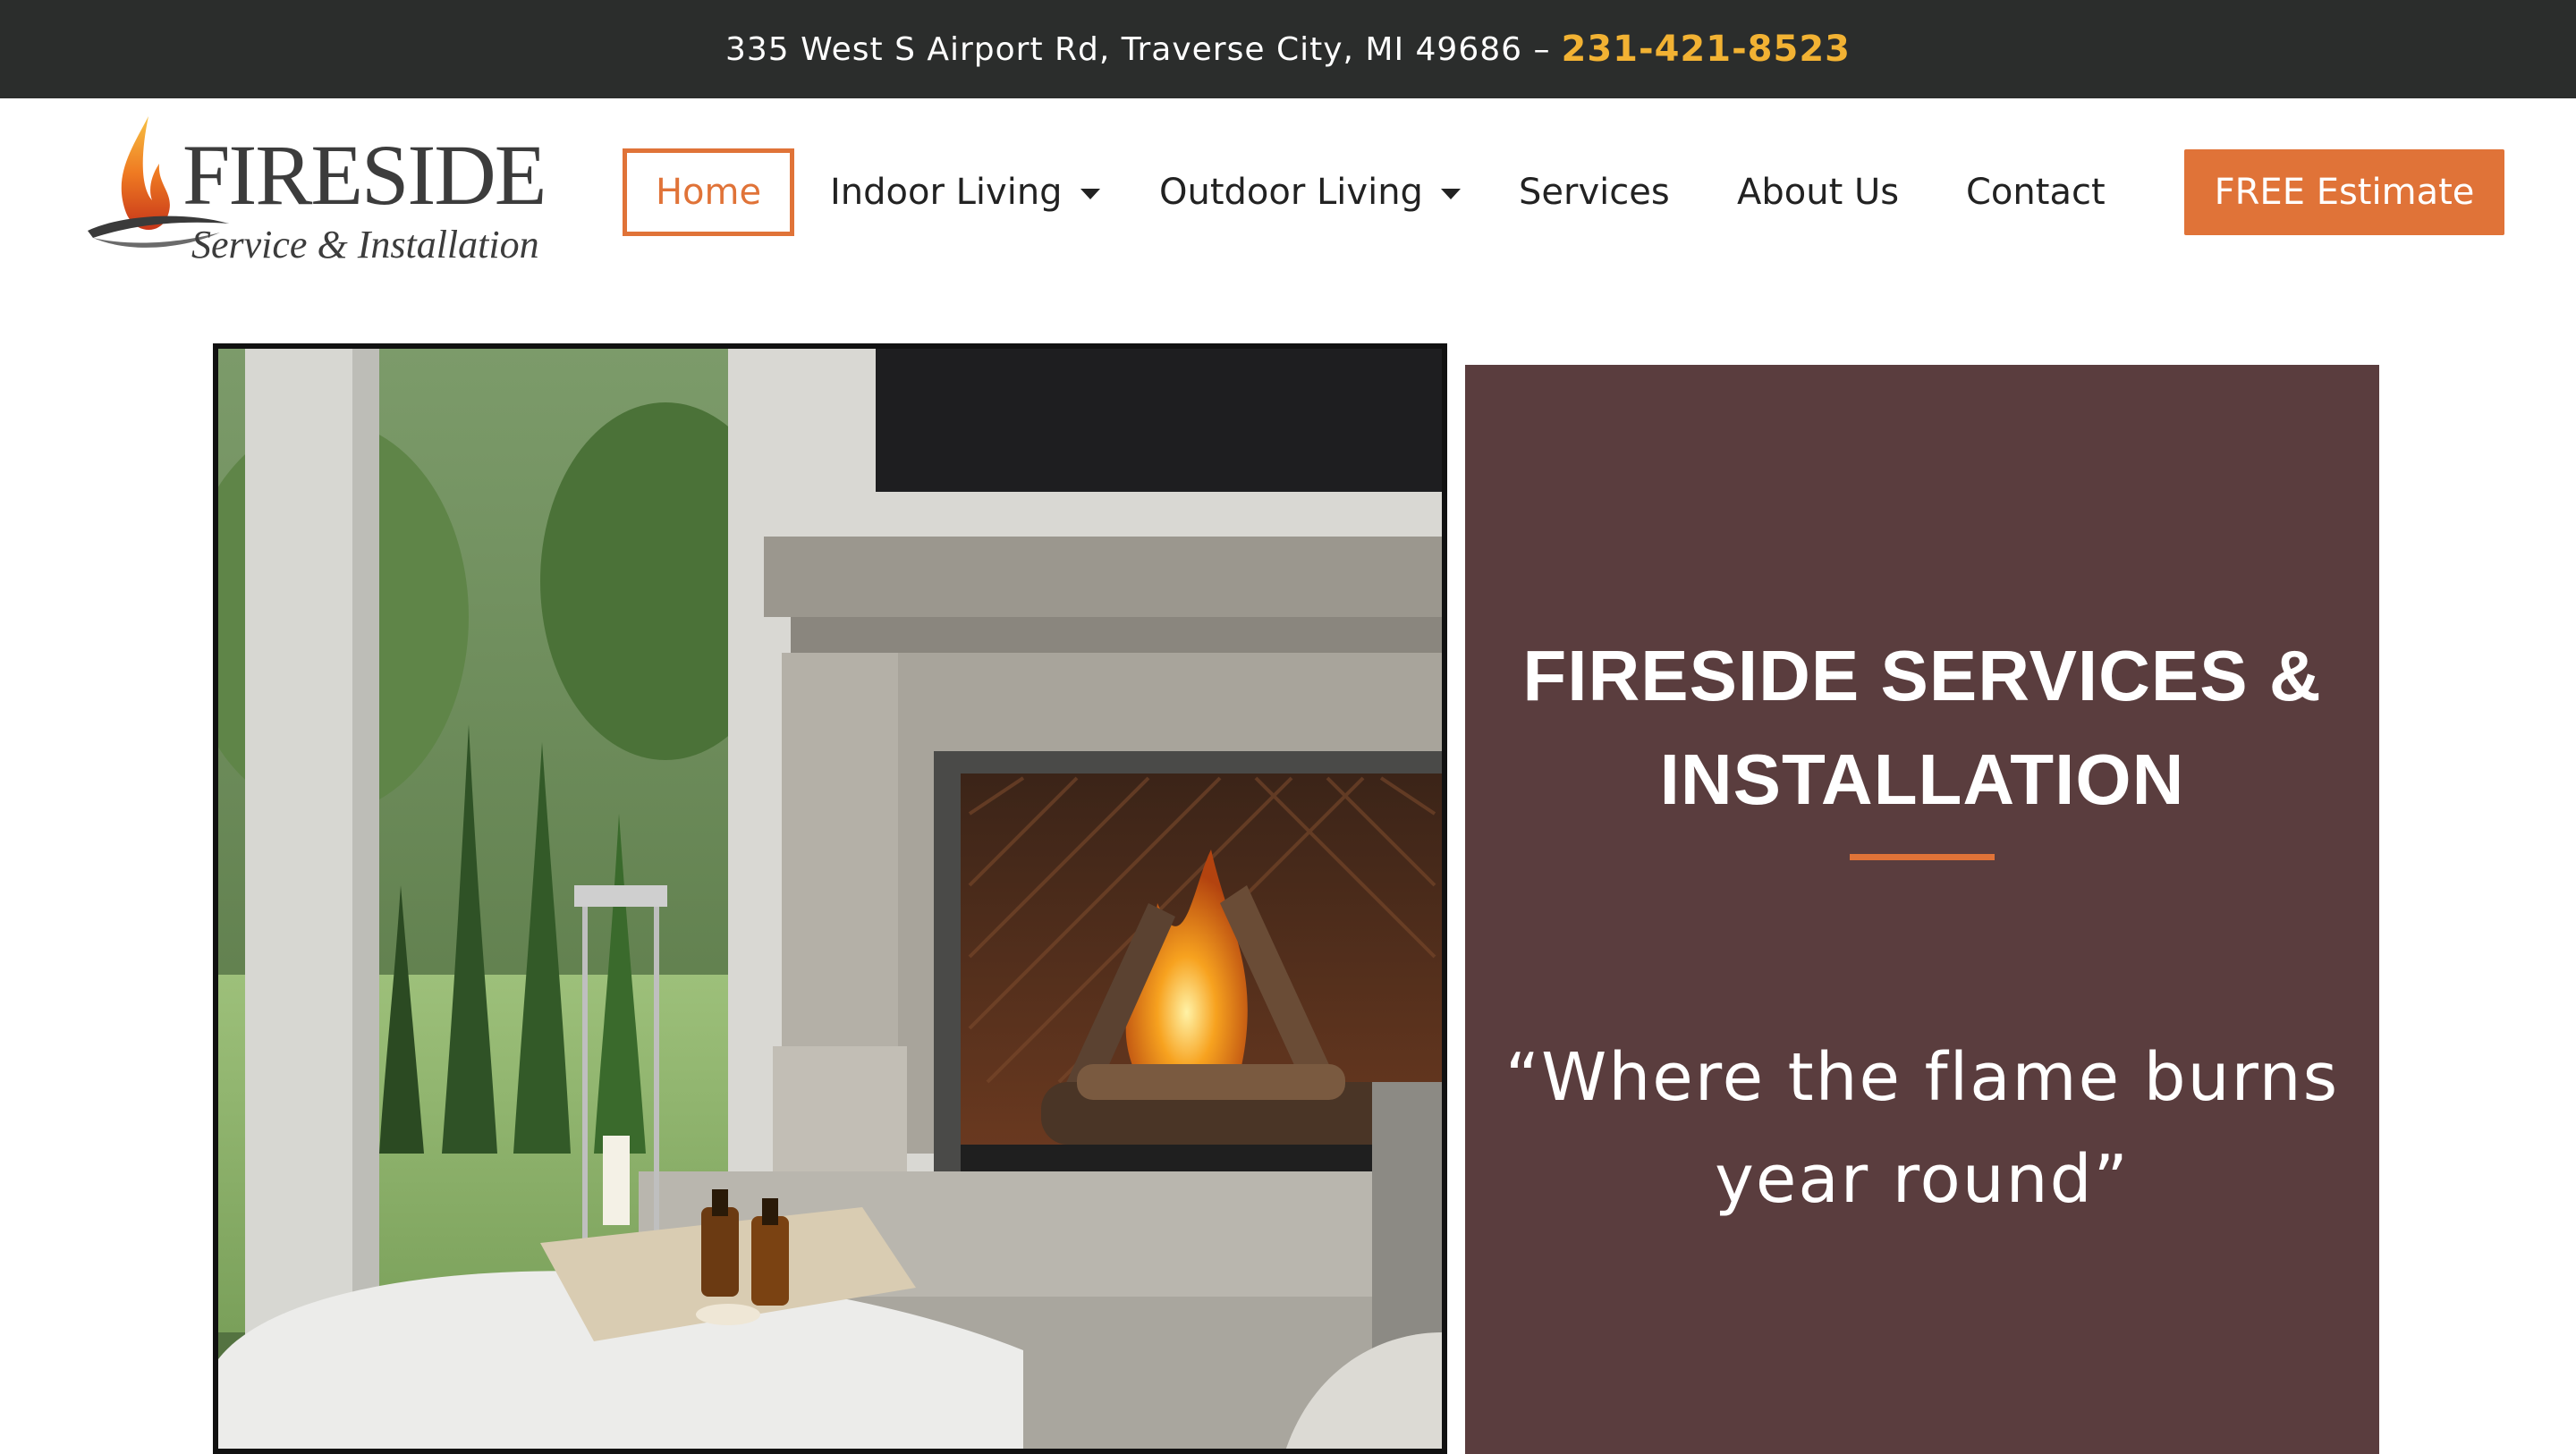 This screenshot has height=1454, width=2576. Describe the element at coordinates (1922, 1129) in the screenshot. I see `hero-quote: “Where the flame burns year round”` at that location.